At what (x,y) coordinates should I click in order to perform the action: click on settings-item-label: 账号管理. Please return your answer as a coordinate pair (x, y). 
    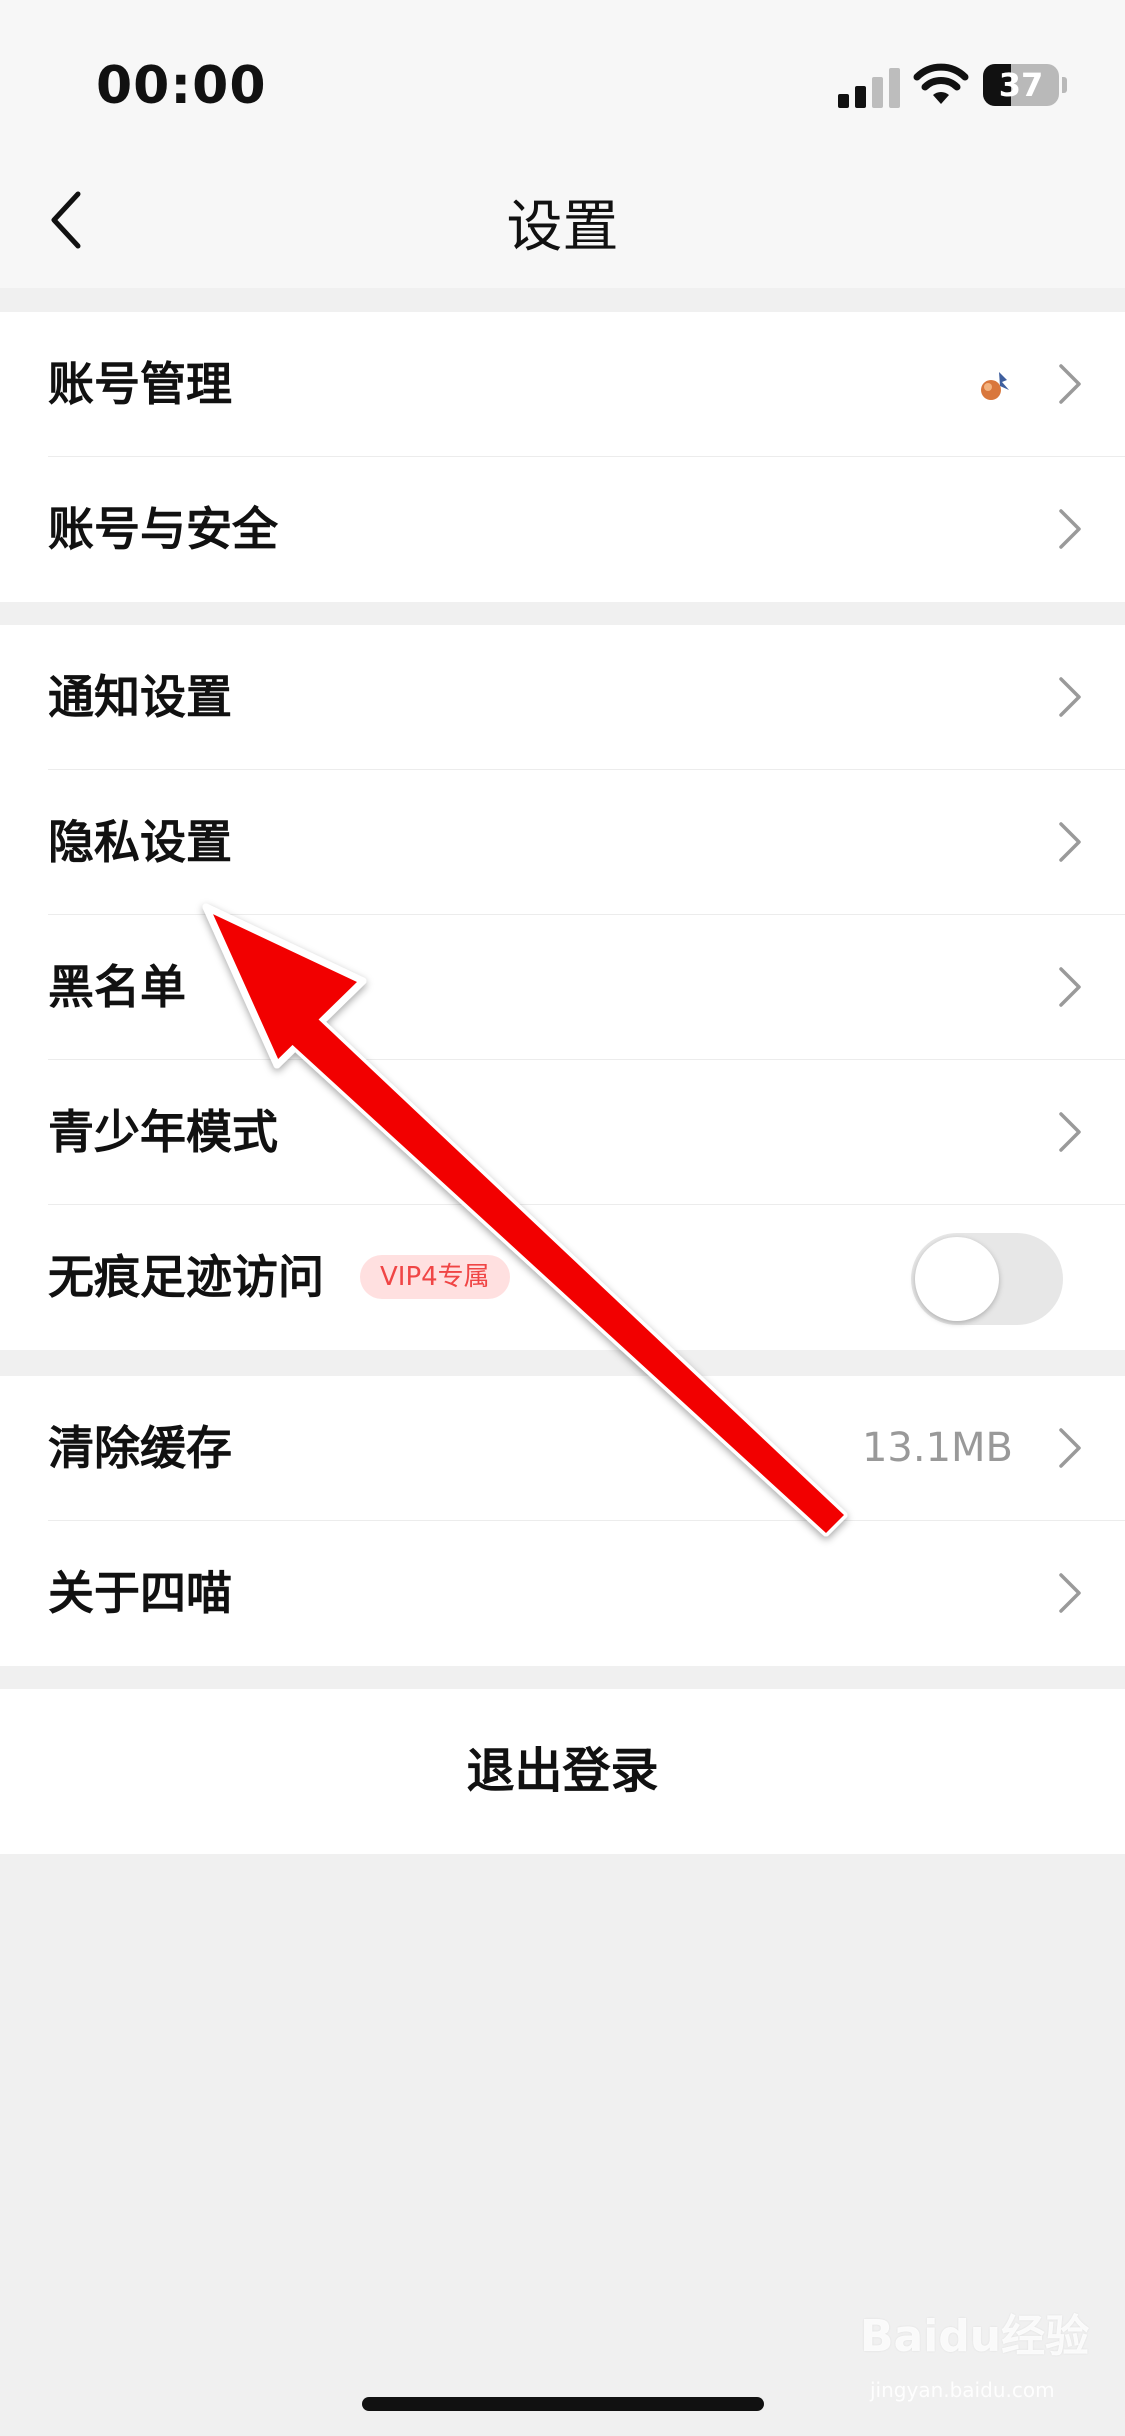
    Looking at the image, I should click on (140, 384).